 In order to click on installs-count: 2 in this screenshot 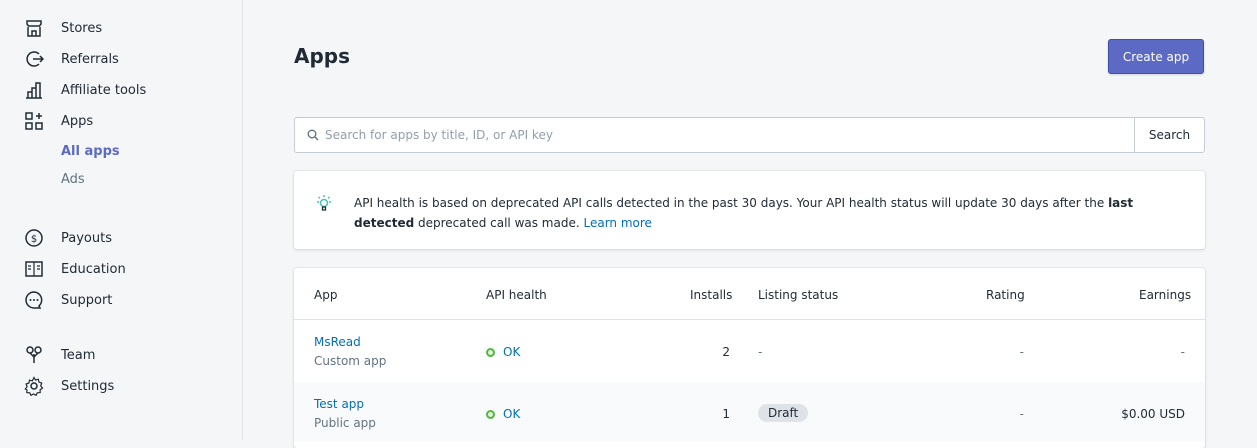, I will do `click(726, 352)`.